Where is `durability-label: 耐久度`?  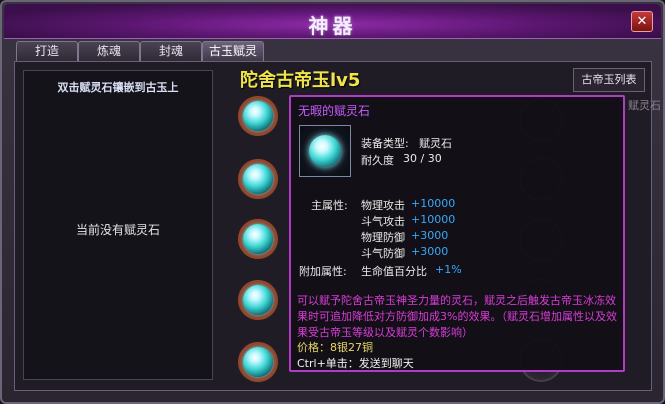 durability-label: 耐久度 is located at coordinates (377, 160).